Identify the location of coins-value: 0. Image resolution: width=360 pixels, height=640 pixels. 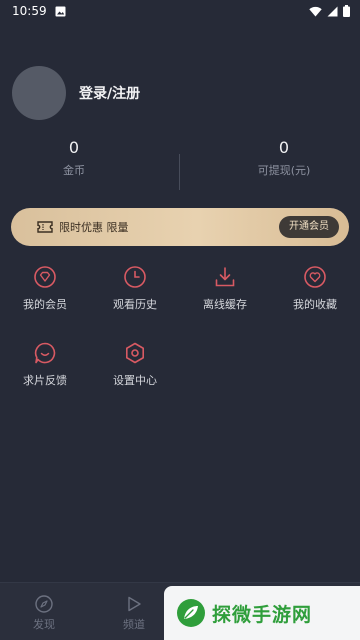
(74, 147).